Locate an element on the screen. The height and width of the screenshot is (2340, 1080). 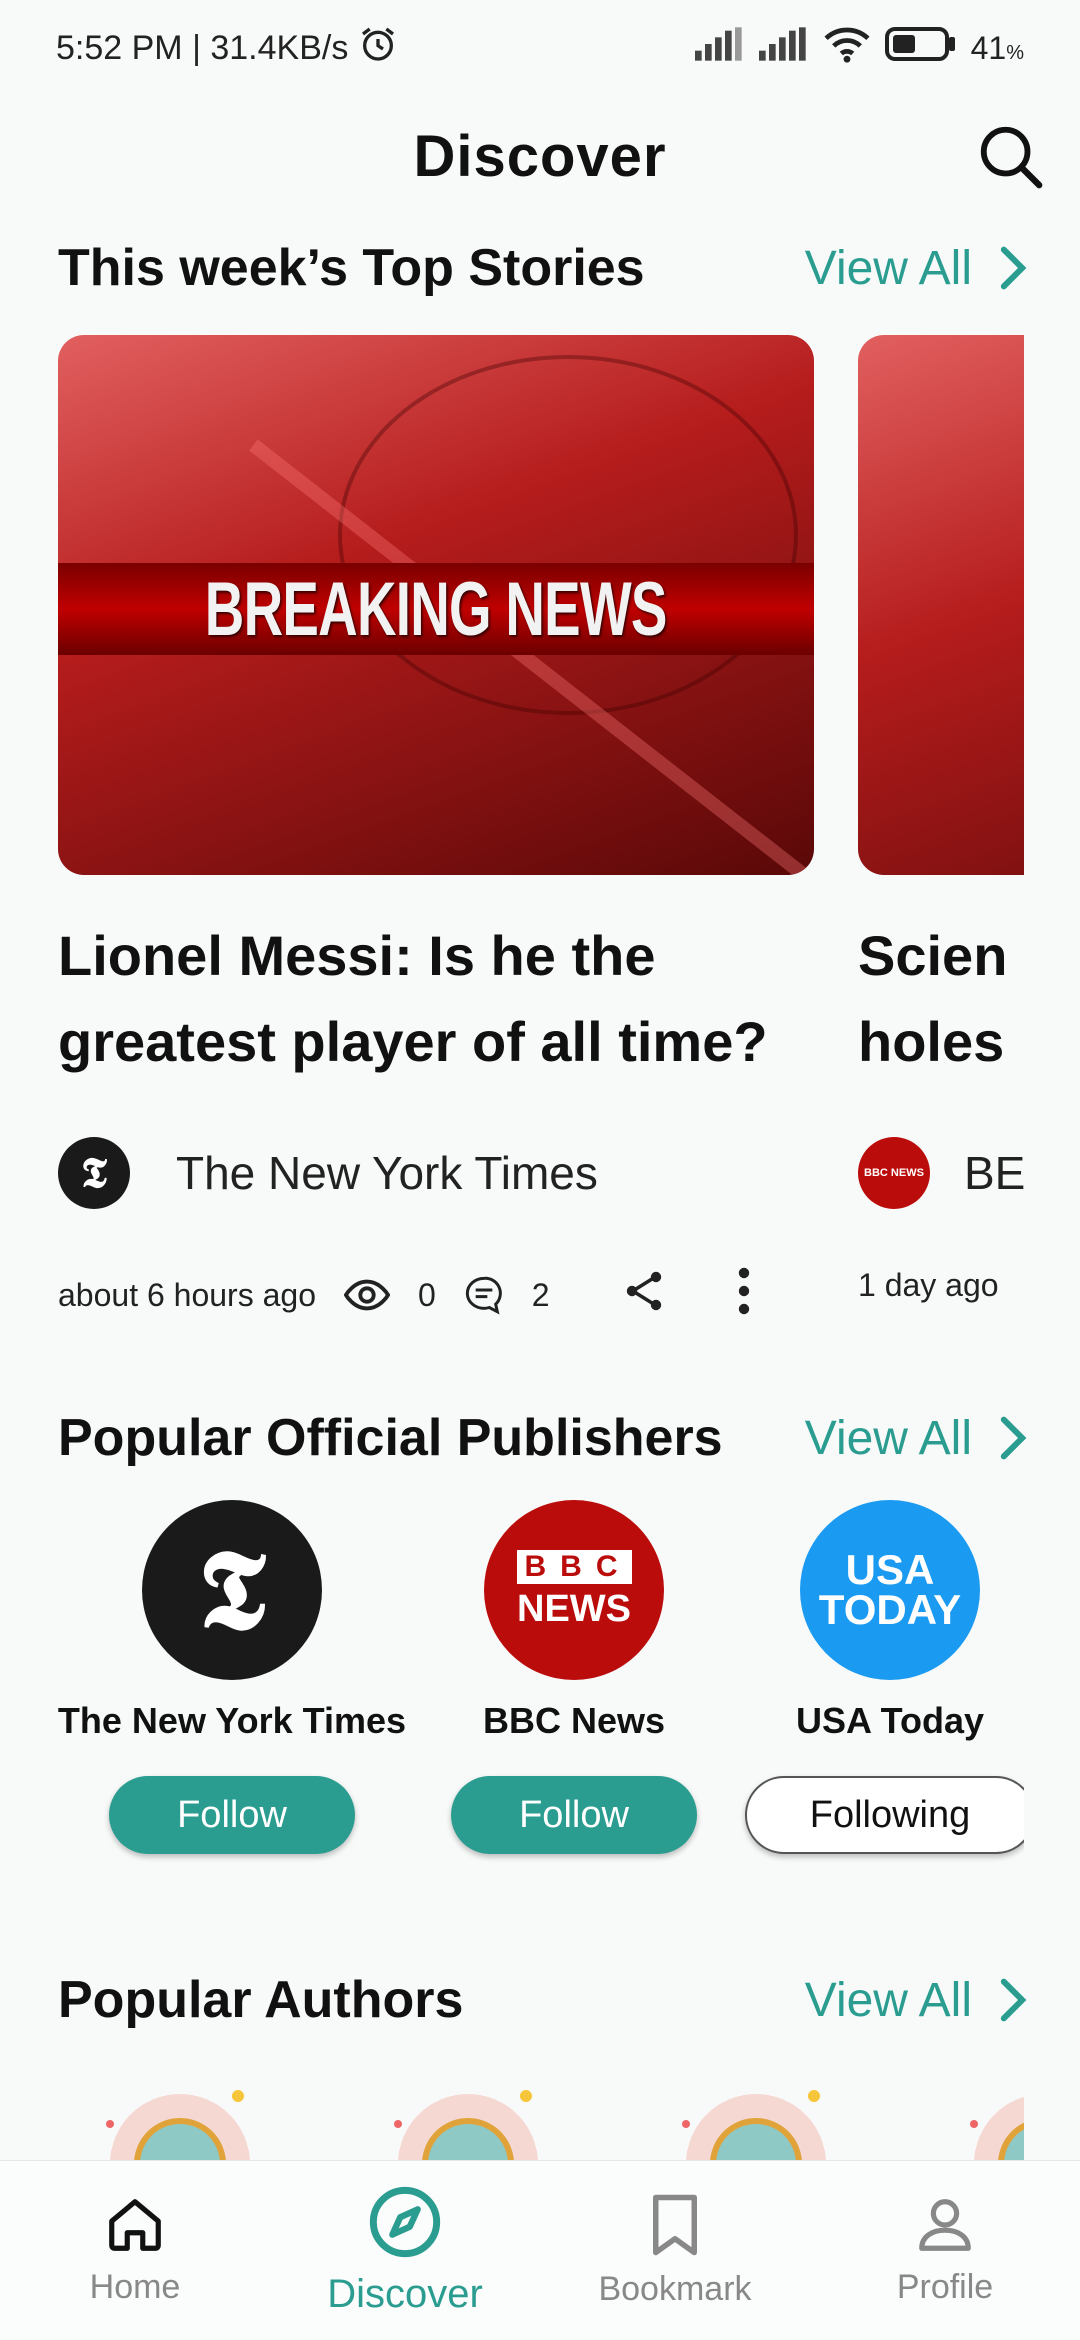
comments-count: 2 is located at coordinates (540, 1294).